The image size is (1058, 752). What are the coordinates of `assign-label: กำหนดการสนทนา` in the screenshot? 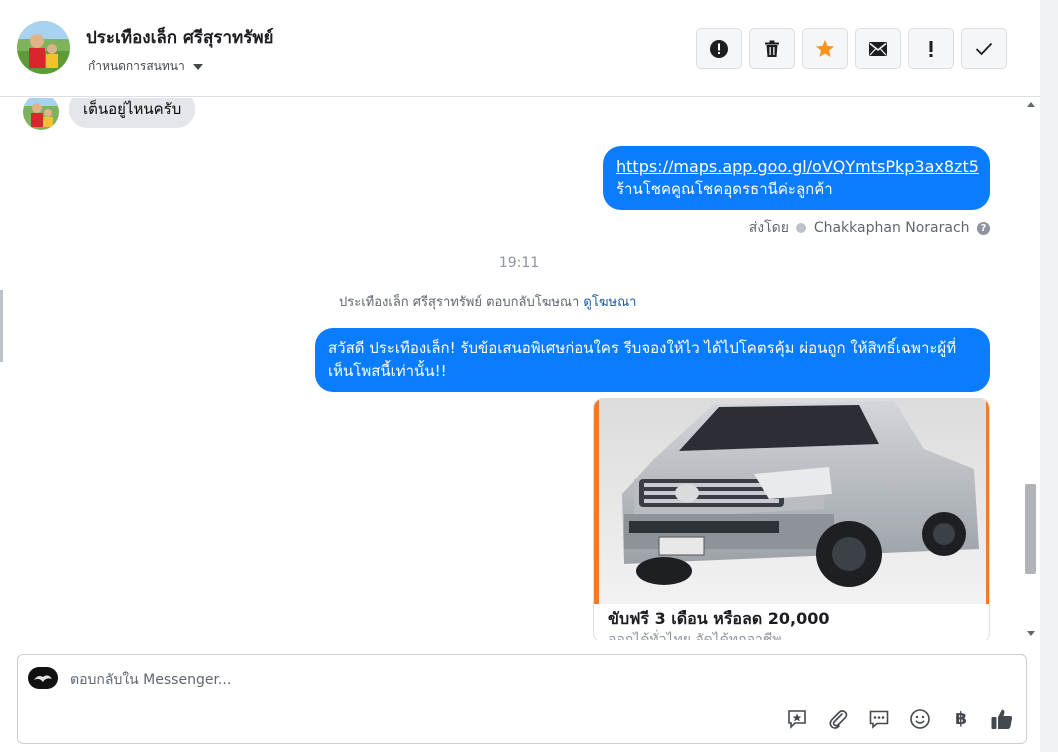 It's located at (136, 66).